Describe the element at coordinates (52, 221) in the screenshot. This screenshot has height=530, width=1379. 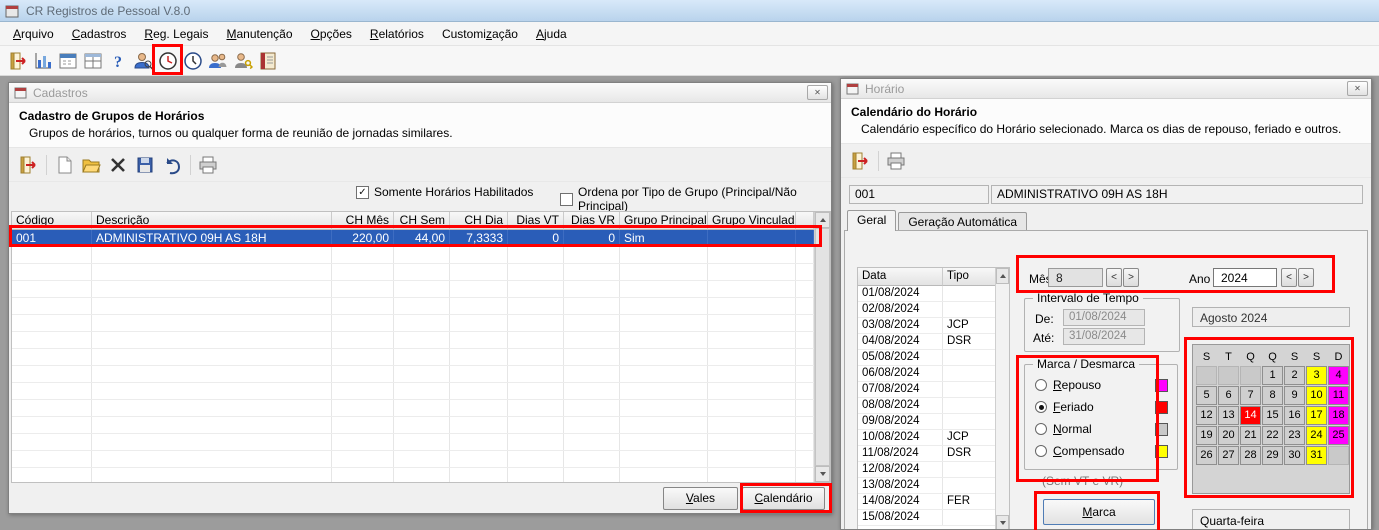
I see `column-header-codigo: Código` at that location.